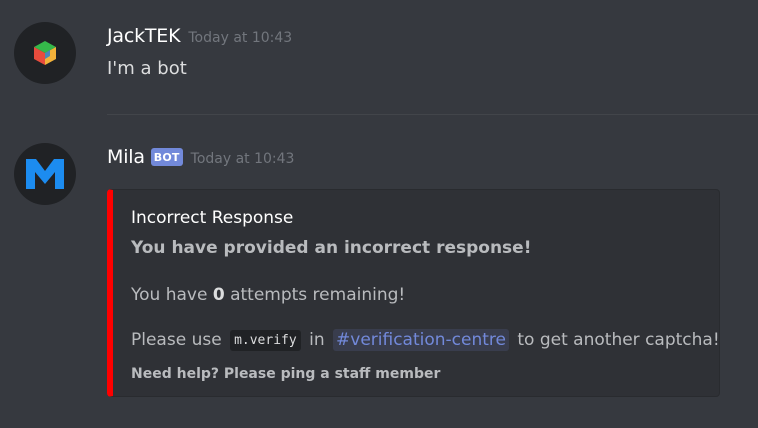  I want to click on mila-avatar, so click(45, 174).